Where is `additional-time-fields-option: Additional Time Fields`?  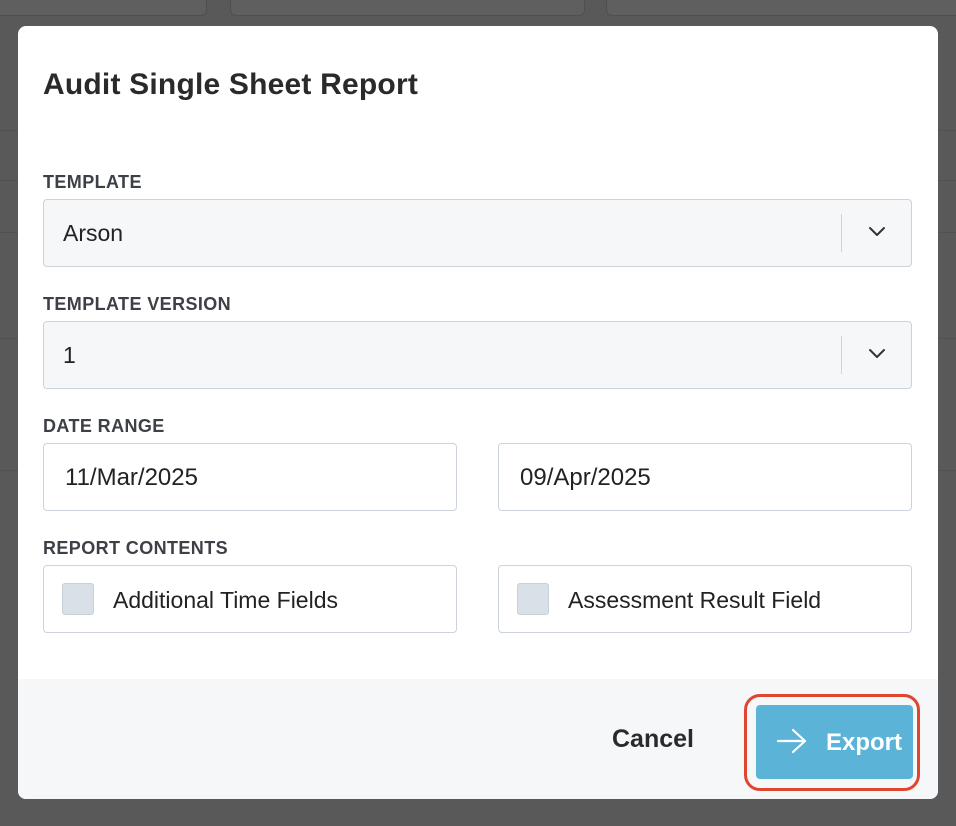 additional-time-fields-option: Additional Time Fields is located at coordinates (250, 599).